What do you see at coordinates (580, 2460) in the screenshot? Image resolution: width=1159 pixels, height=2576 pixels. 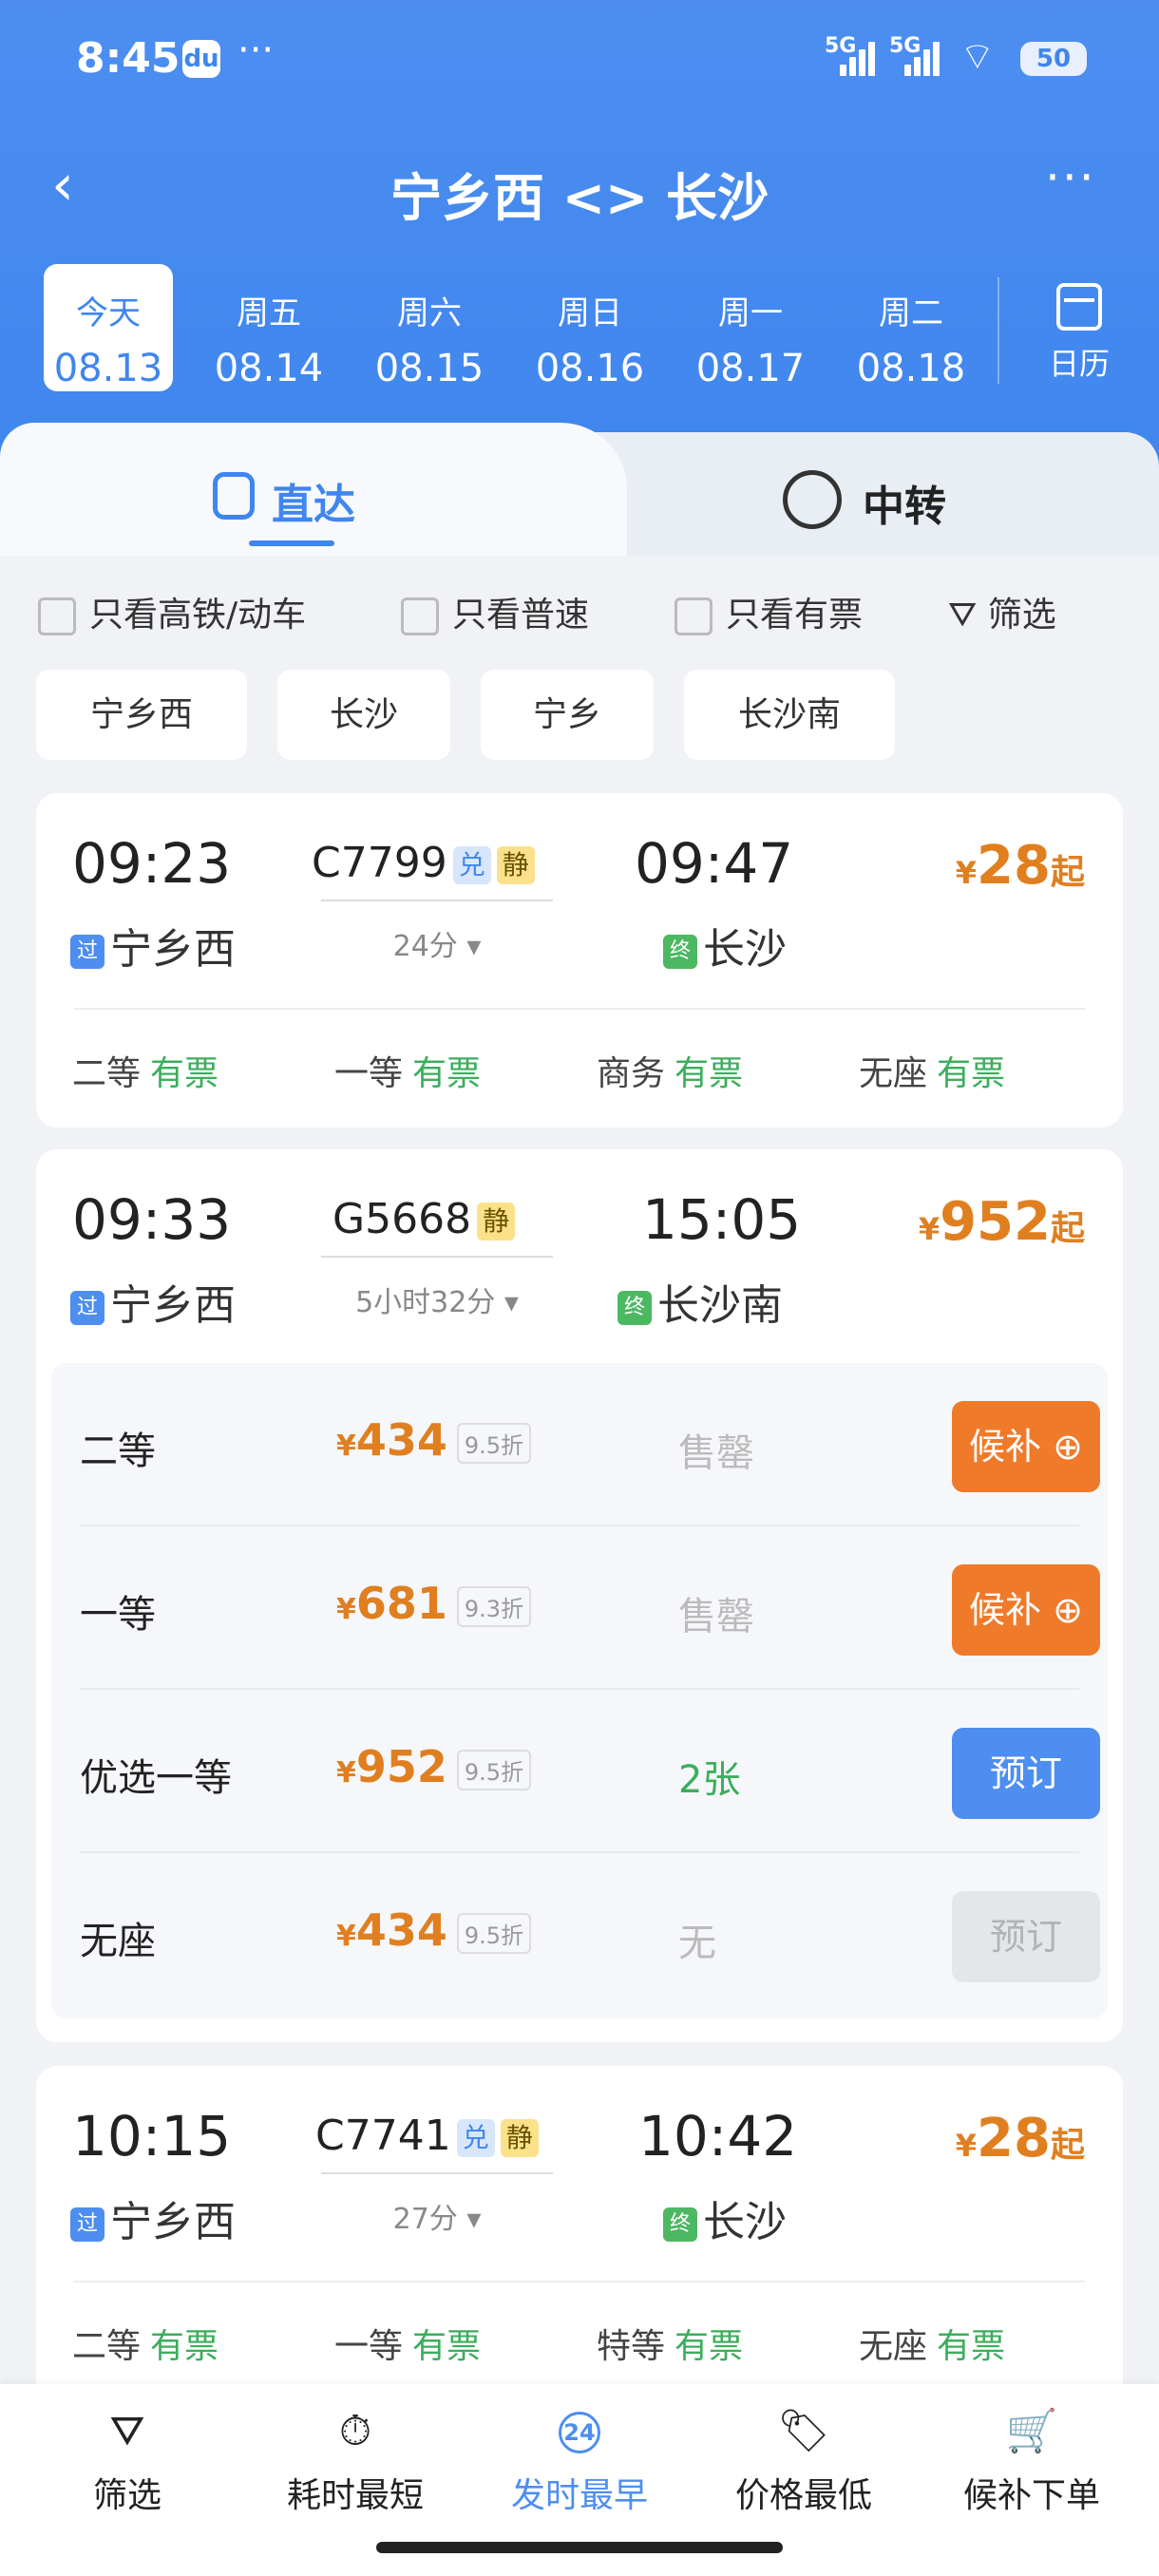 I see `bottom-nav-earliest: 24 发时最早` at bounding box center [580, 2460].